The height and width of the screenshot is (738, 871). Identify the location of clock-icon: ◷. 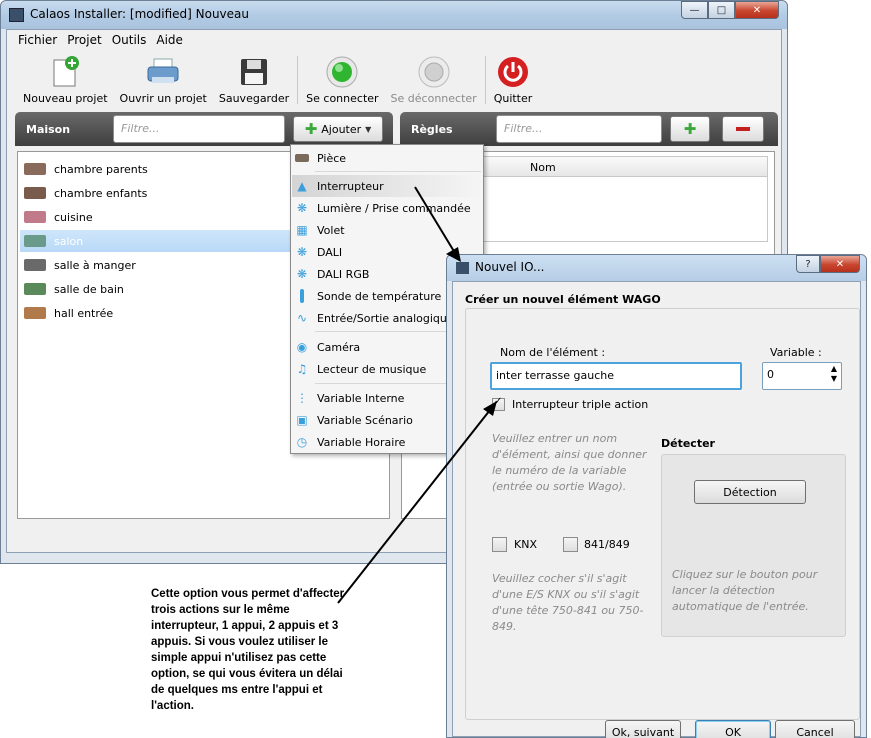
(302, 442).